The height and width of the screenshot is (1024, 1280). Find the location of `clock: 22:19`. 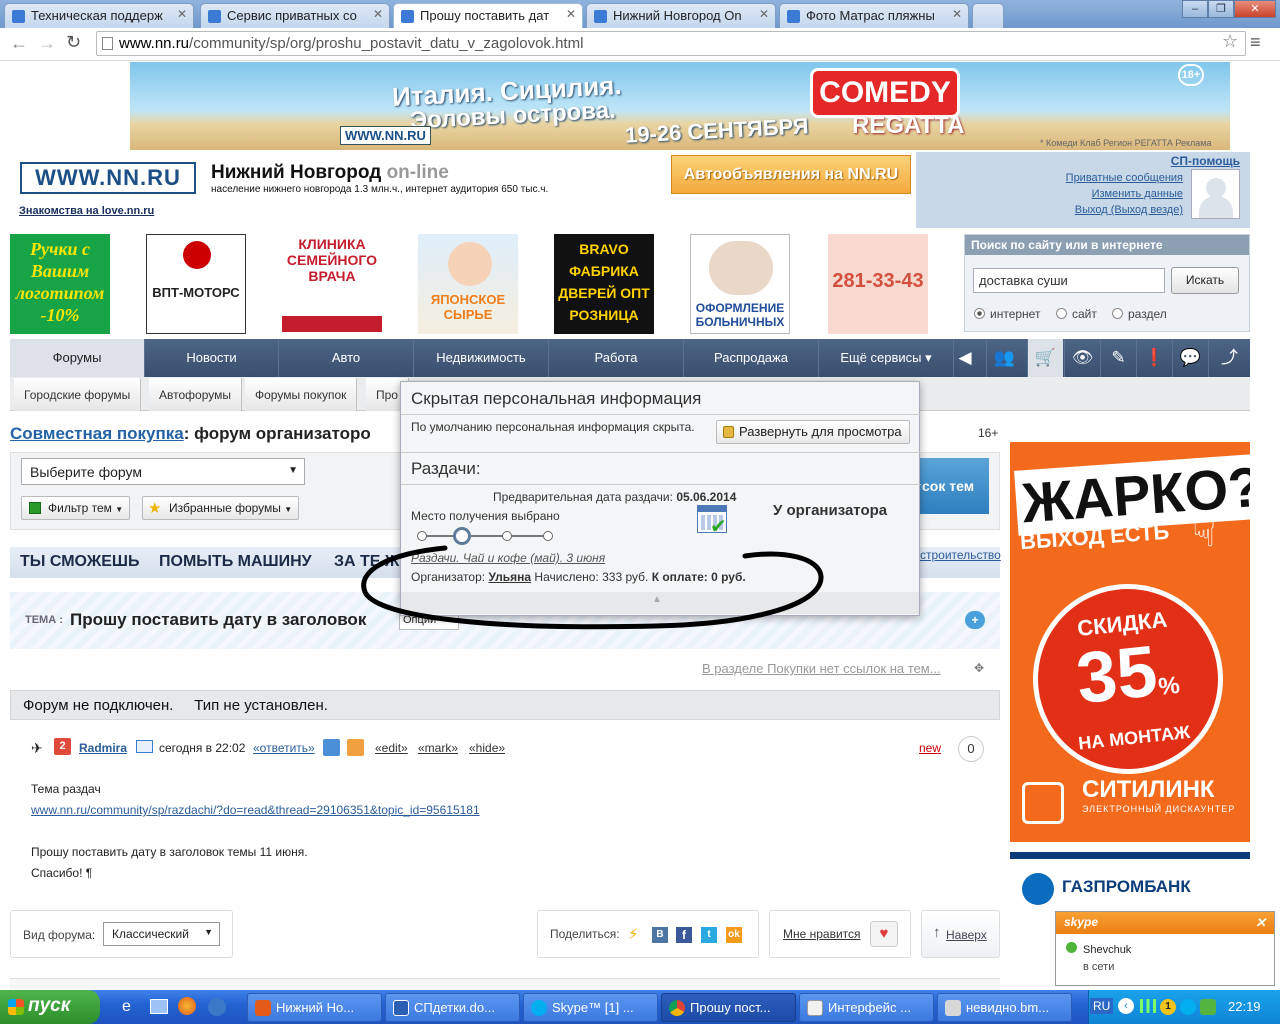

clock: 22:19 is located at coordinates (1244, 1006).